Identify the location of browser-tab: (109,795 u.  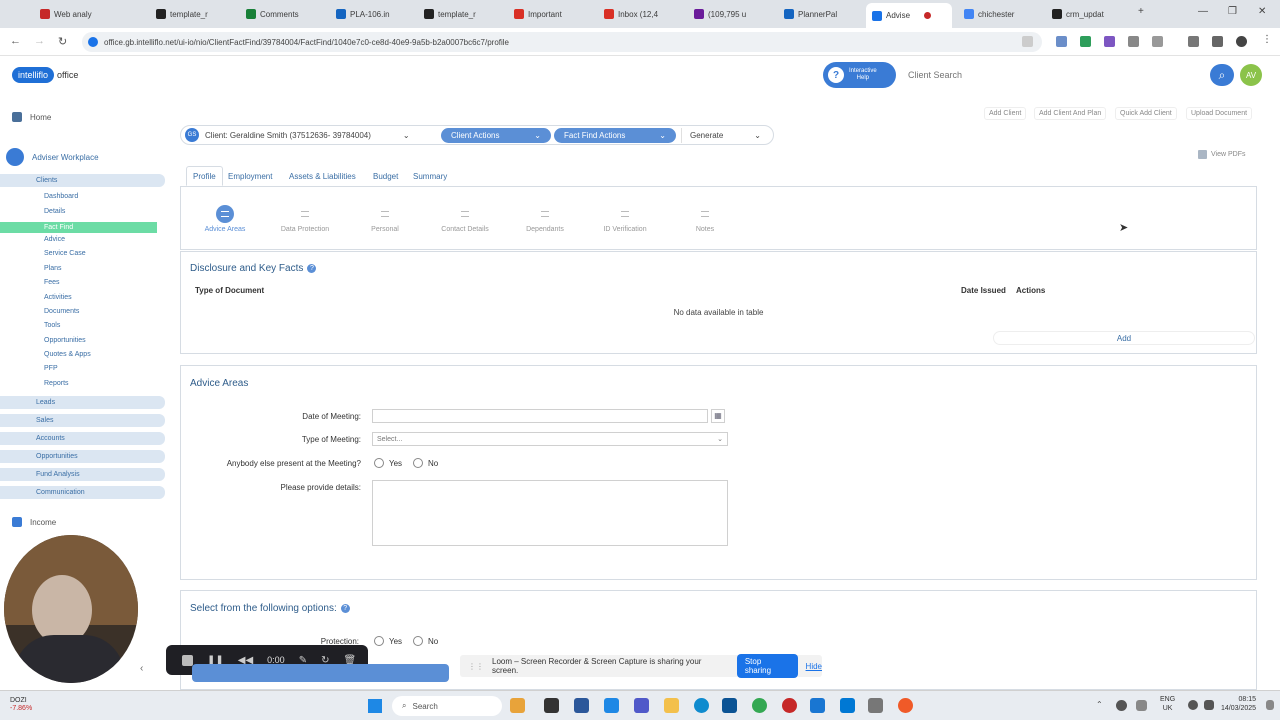
(730, 14).